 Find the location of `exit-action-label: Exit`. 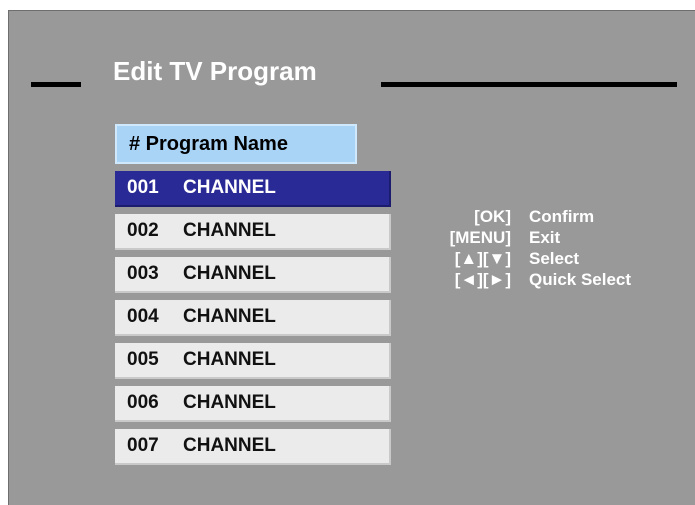

exit-action-label: Exit is located at coordinates (545, 237).